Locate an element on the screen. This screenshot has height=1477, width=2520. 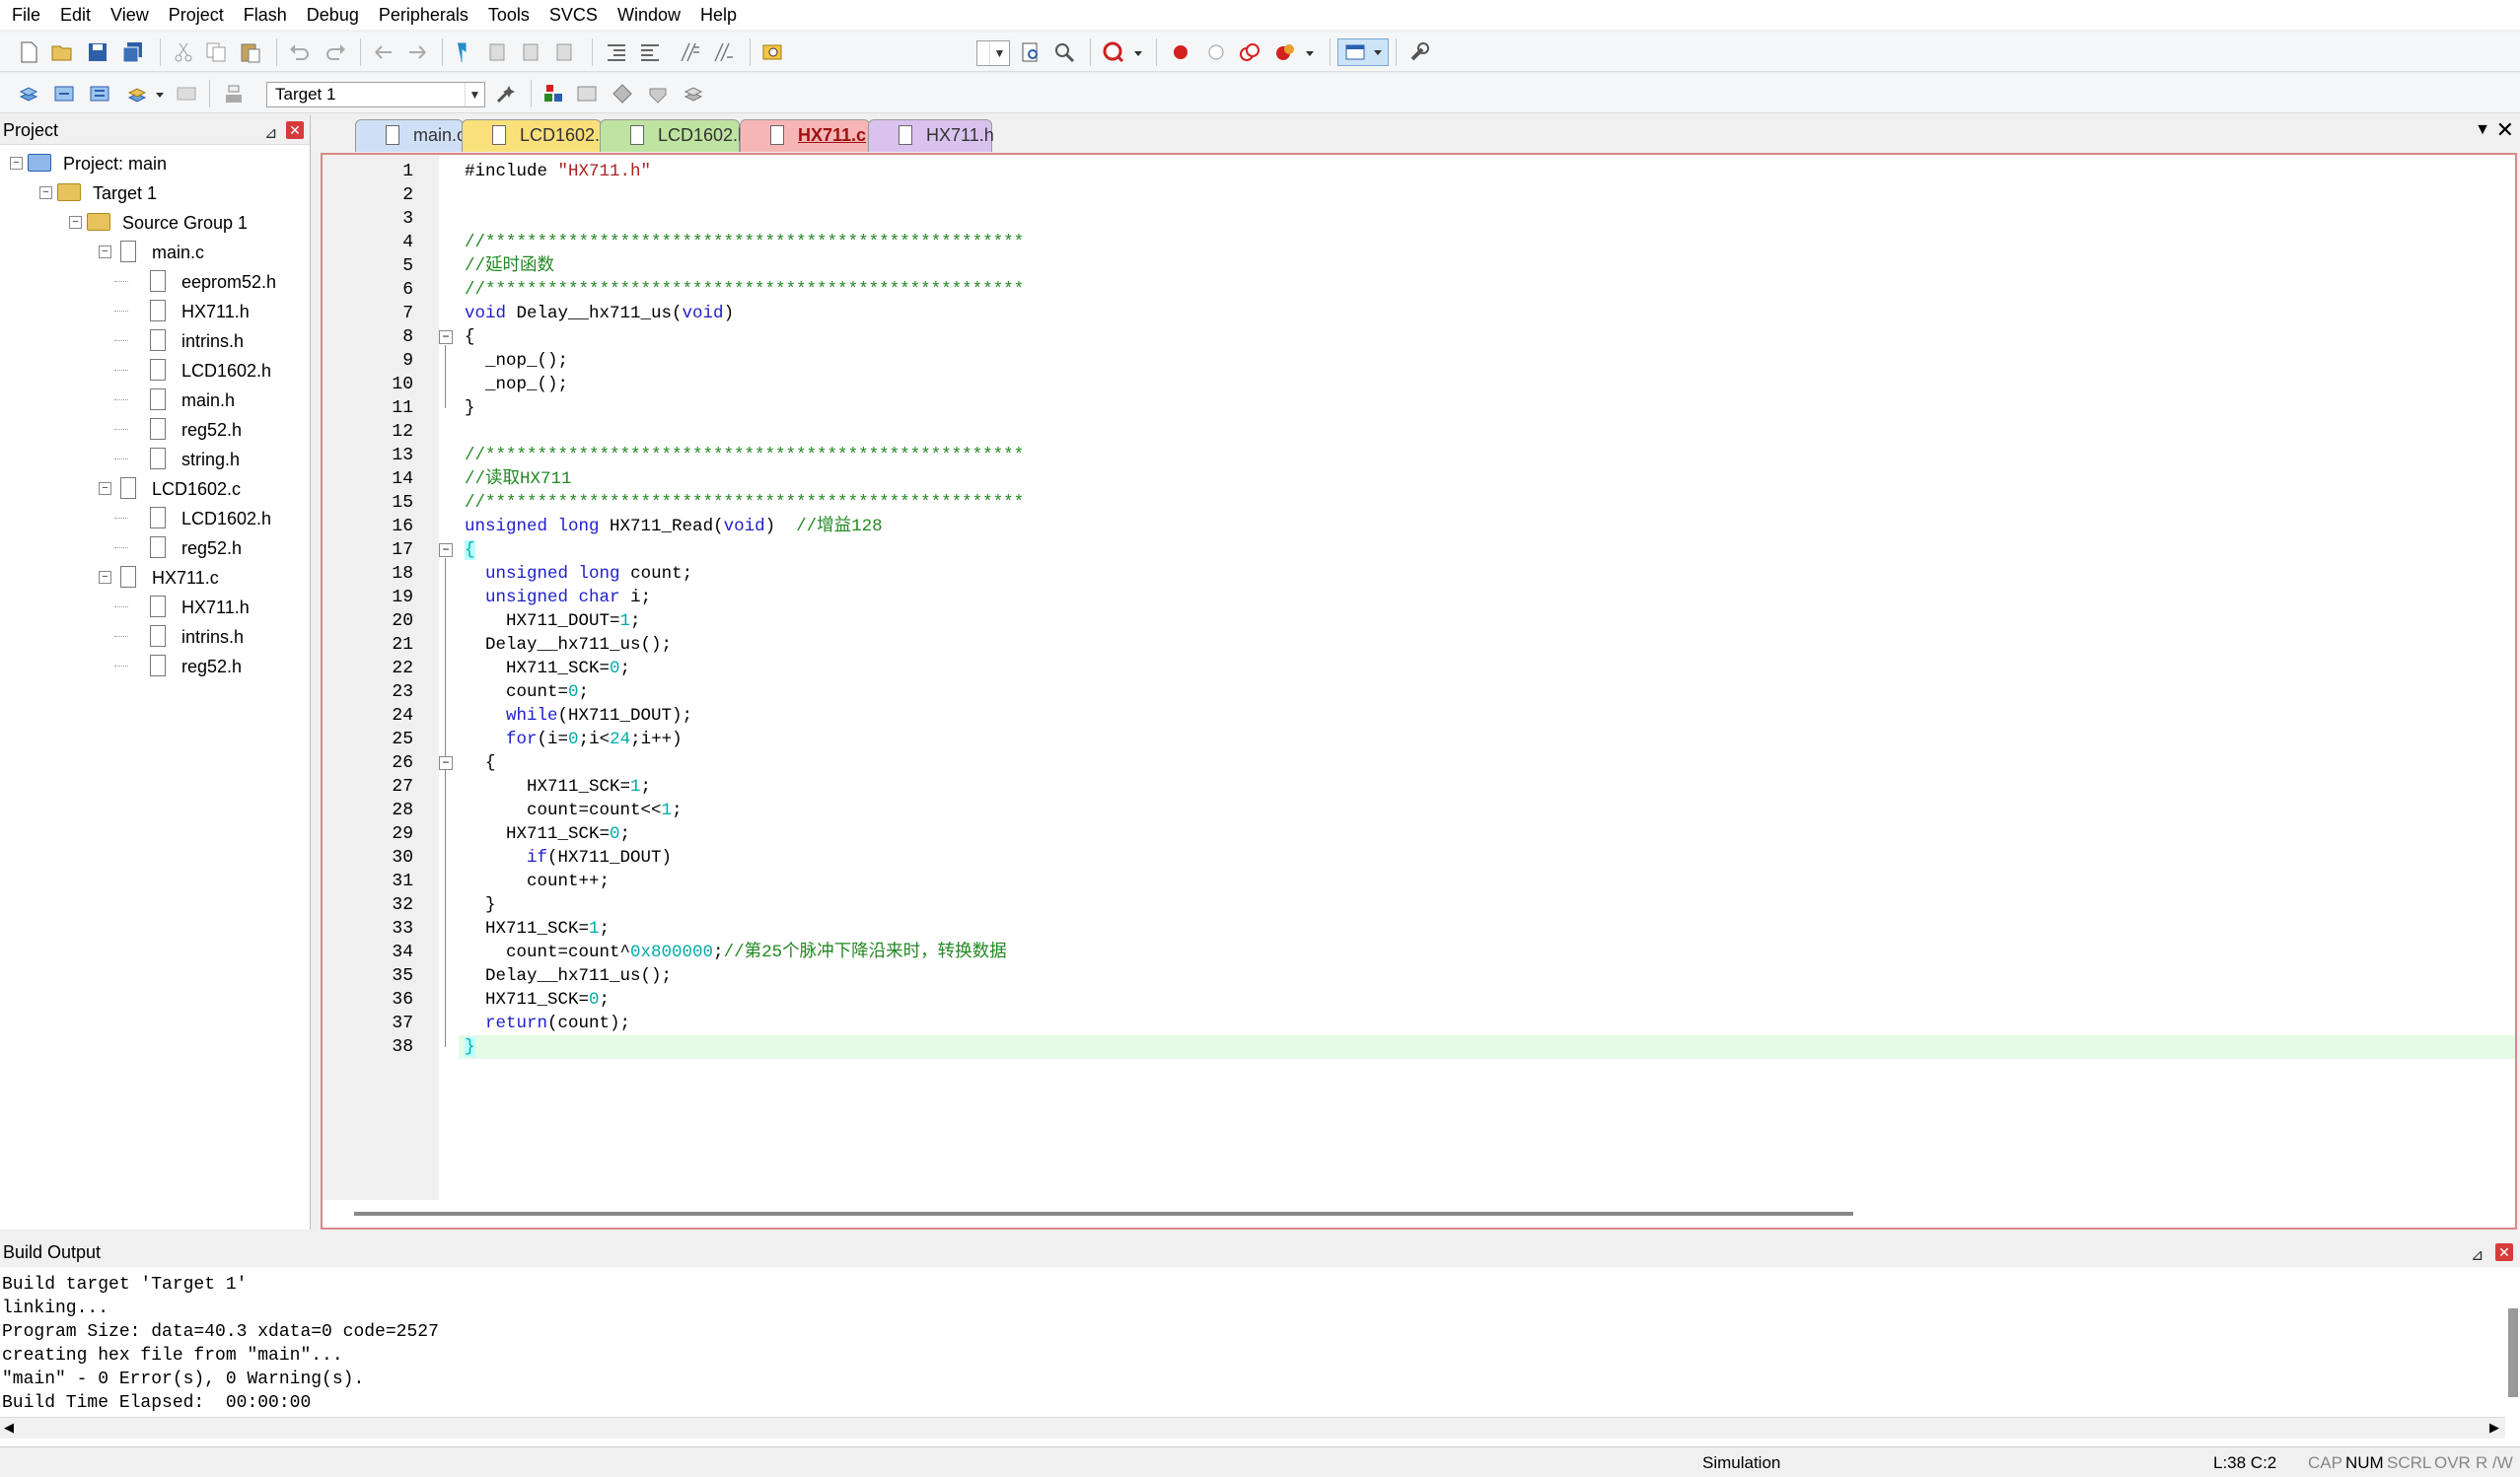
incremental-find-icon is located at coordinates (1064, 52).